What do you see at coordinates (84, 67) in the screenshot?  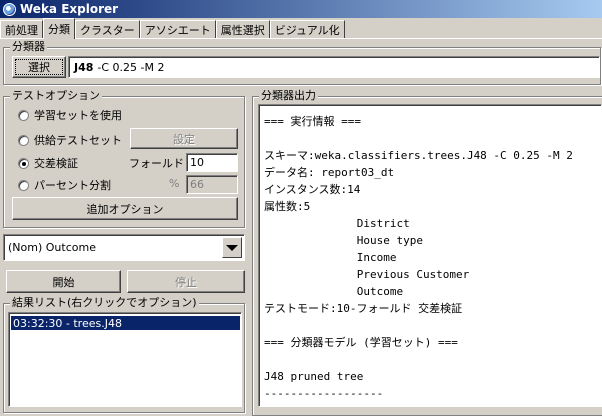 I see `classifier-name: J48` at bounding box center [84, 67].